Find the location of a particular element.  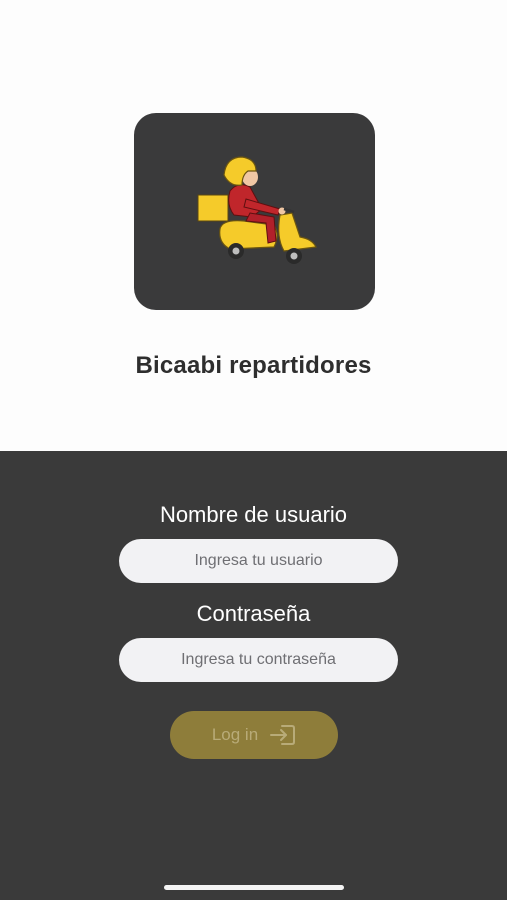

password-input is located at coordinates (258, 660).